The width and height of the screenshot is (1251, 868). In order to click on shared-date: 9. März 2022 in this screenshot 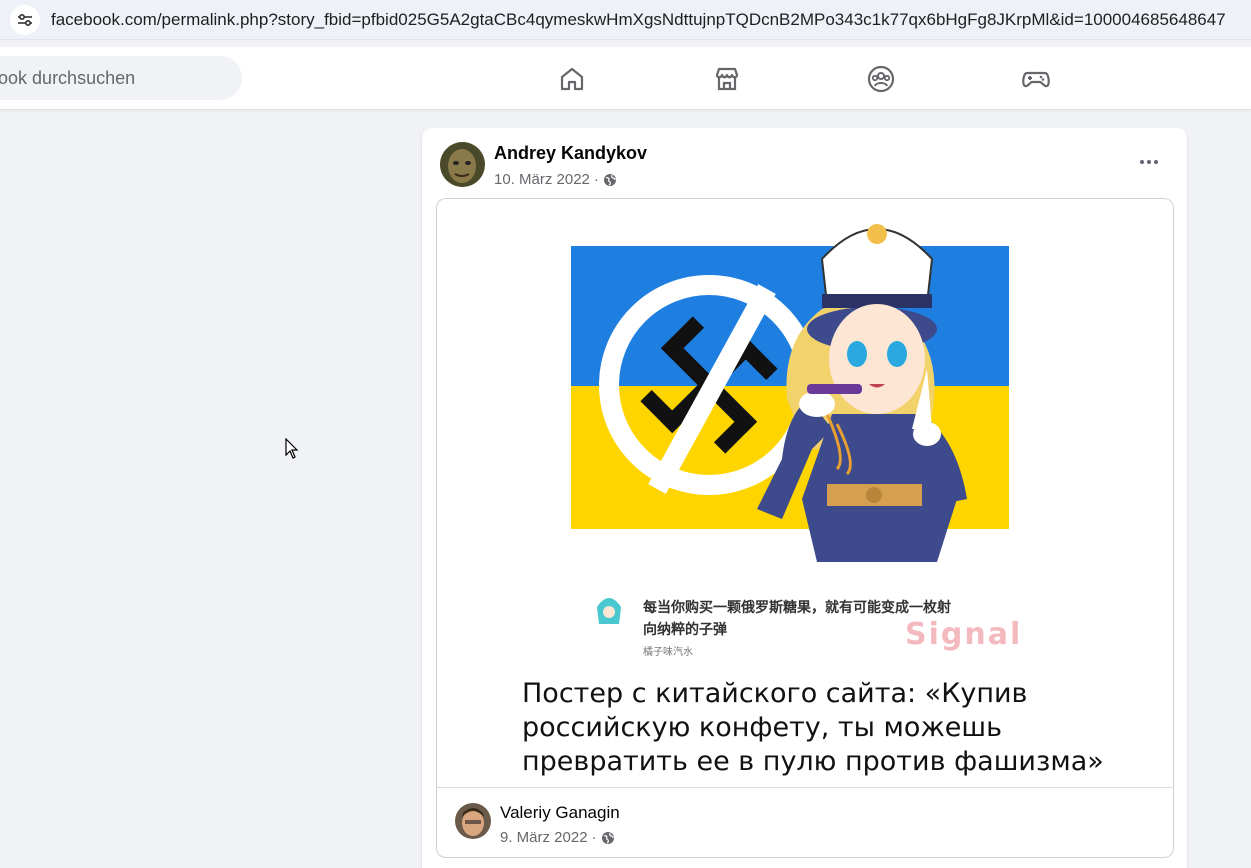, I will do `click(544, 837)`.